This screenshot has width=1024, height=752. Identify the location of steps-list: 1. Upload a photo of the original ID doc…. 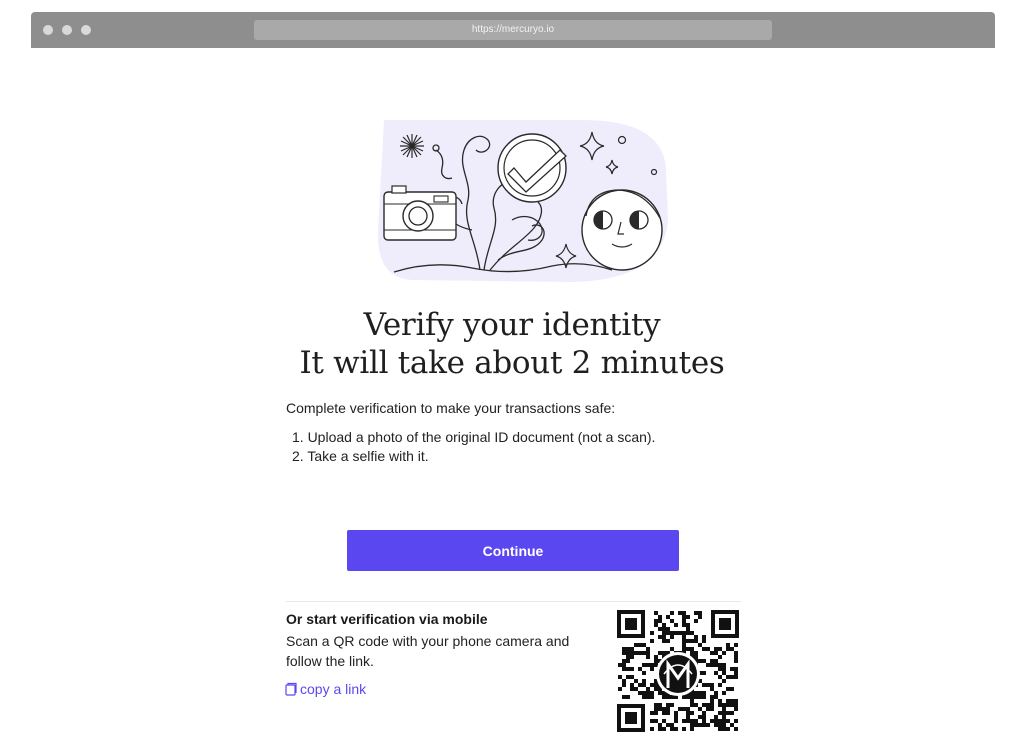
(522, 447).